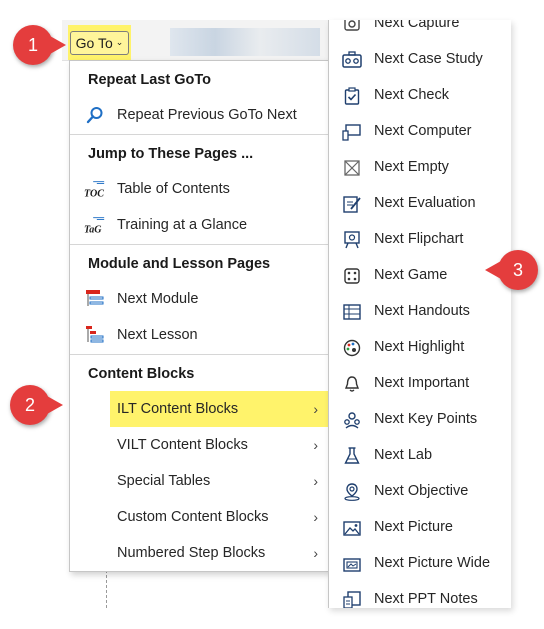  What do you see at coordinates (352, 348) in the screenshot?
I see `highlight-icon` at bounding box center [352, 348].